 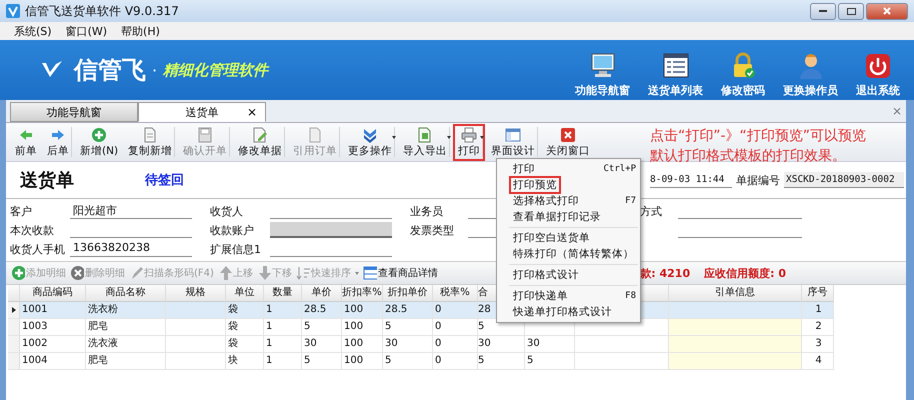 What do you see at coordinates (164, 180) in the screenshot?
I see `status-label: 待签回` at bounding box center [164, 180].